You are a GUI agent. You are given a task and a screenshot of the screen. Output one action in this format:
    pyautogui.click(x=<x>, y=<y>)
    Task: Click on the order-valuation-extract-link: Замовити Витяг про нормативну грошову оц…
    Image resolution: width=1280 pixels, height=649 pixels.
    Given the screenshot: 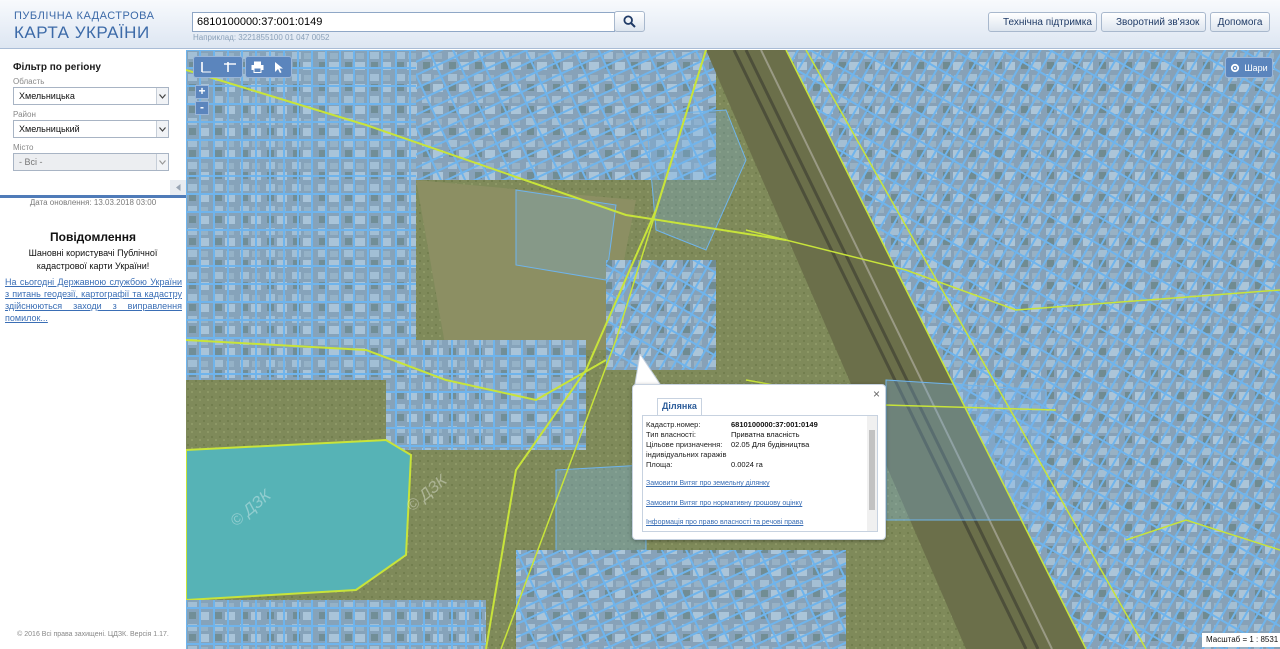 What is the action you would take?
    pyautogui.click(x=724, y=503)
    